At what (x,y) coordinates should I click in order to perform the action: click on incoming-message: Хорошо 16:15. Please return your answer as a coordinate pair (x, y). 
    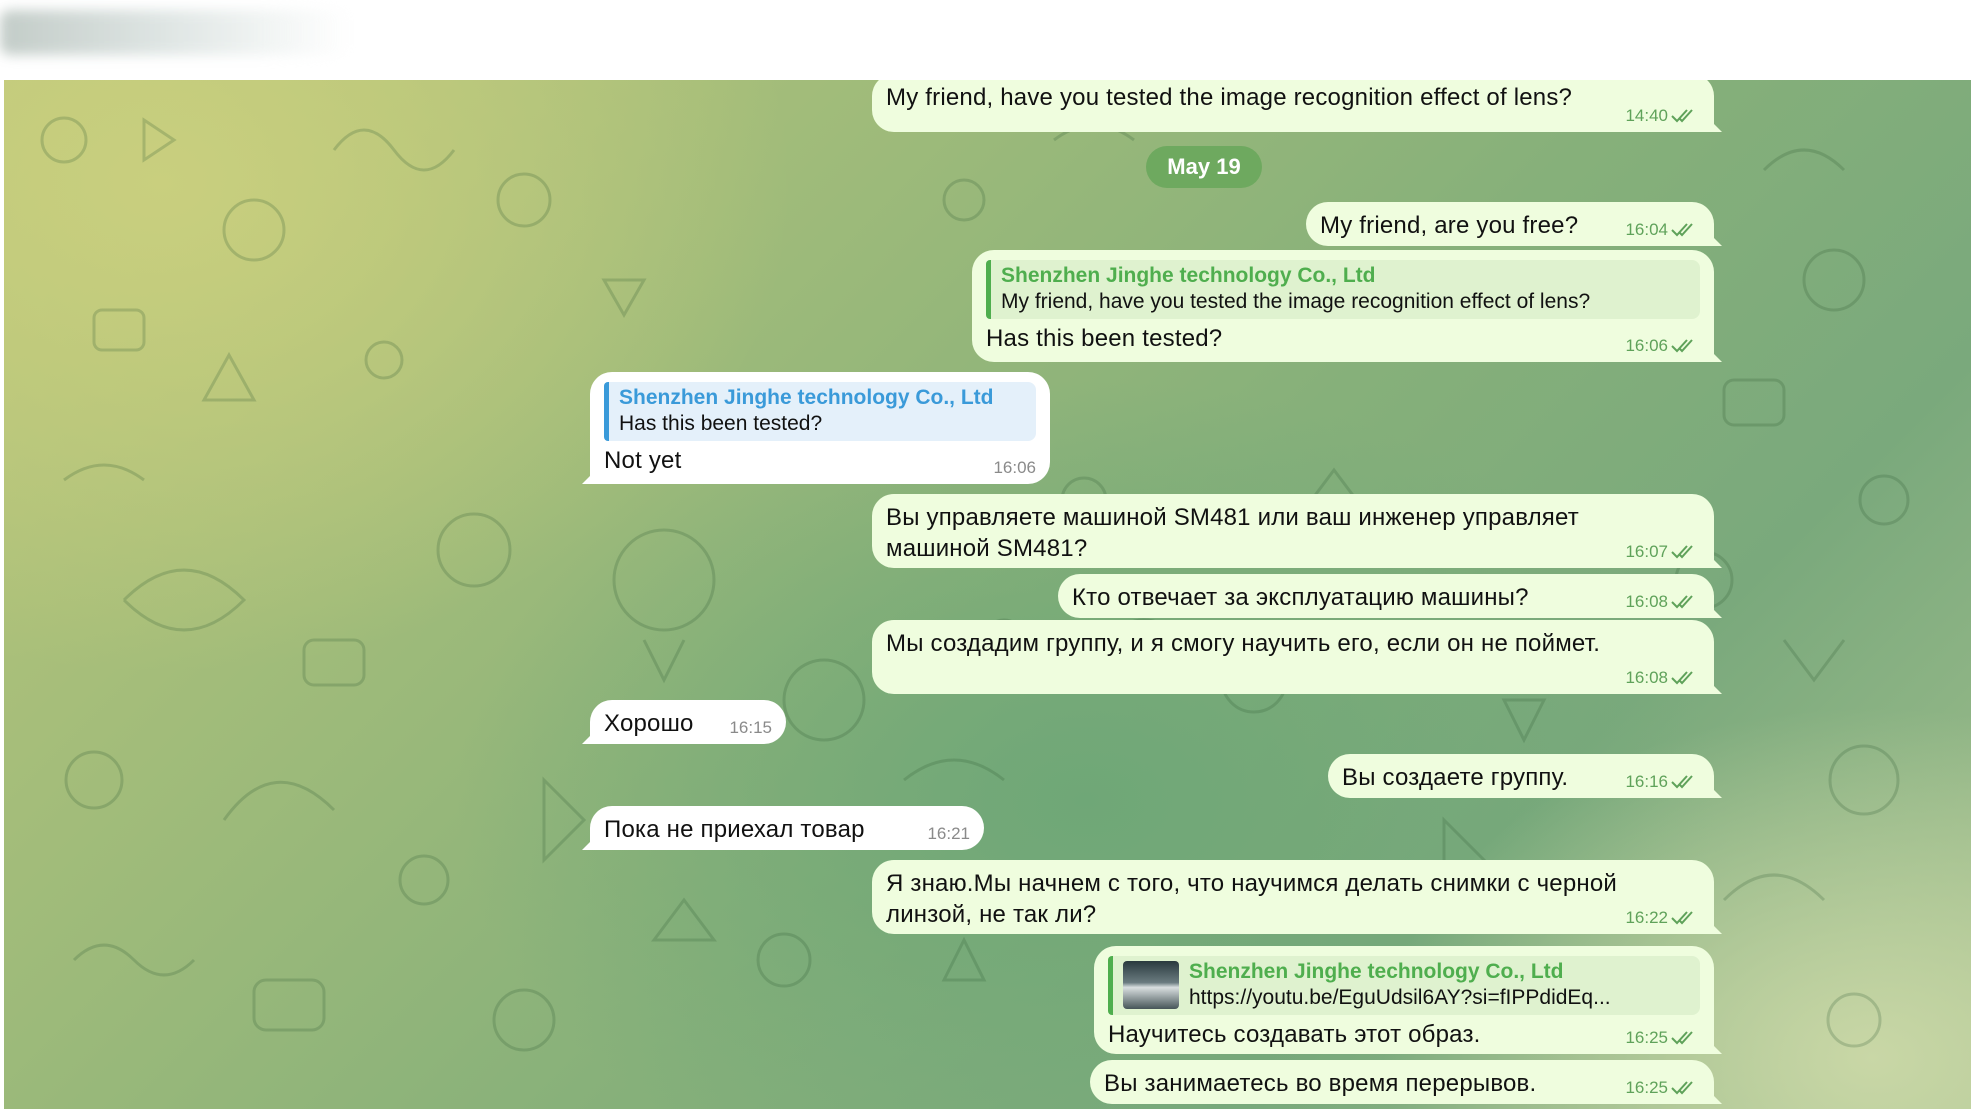
    Looking at the image, I should click on (688, 722).